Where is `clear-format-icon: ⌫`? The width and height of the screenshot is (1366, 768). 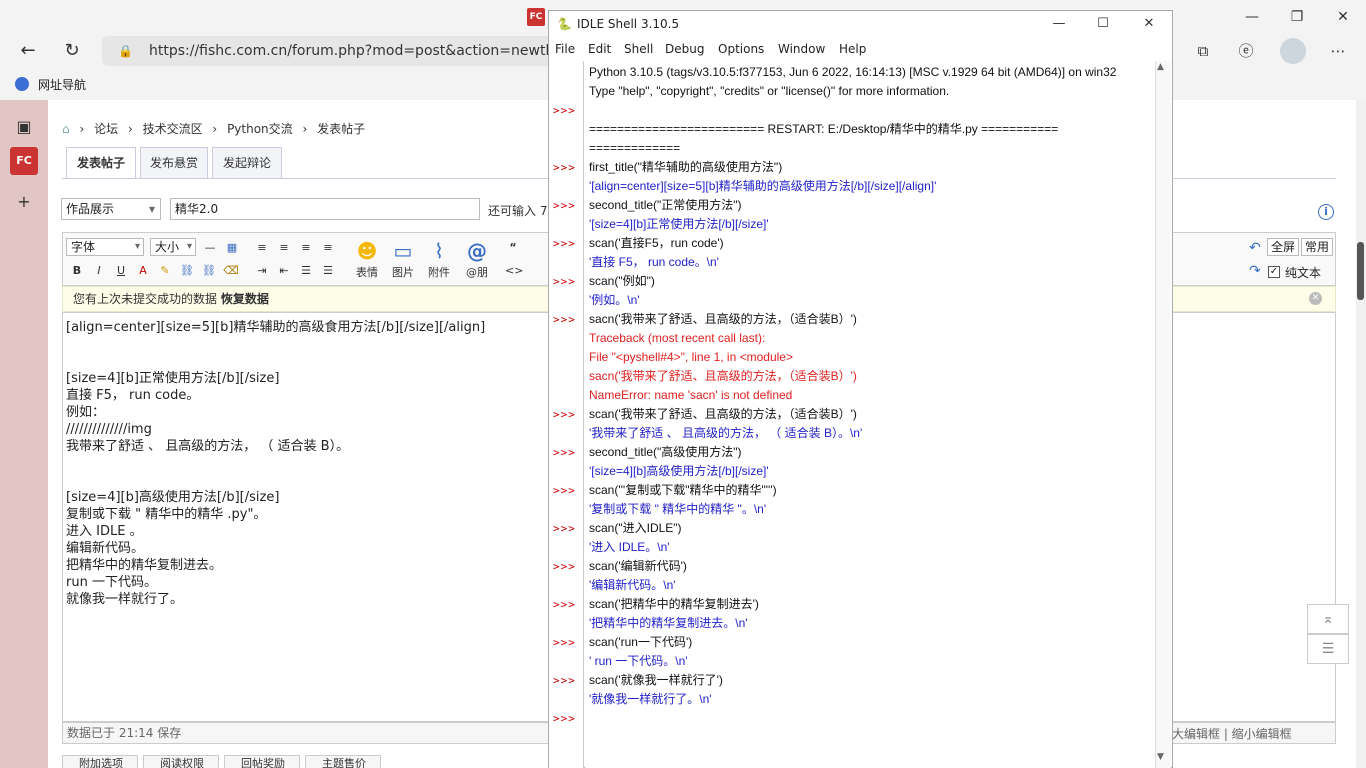
clear-format-icon: ⌫ is located at coordinates (231, 271).